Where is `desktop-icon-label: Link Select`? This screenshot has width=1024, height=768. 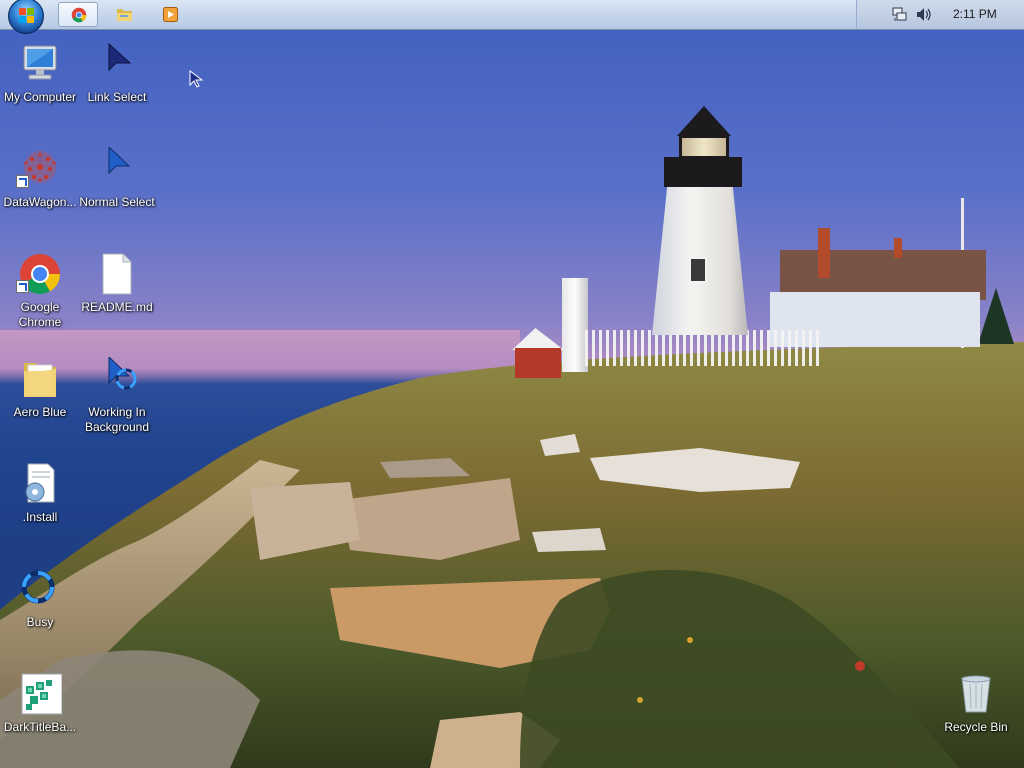 desktop-icon-label: Link Select is located at coordinates (117, 97).